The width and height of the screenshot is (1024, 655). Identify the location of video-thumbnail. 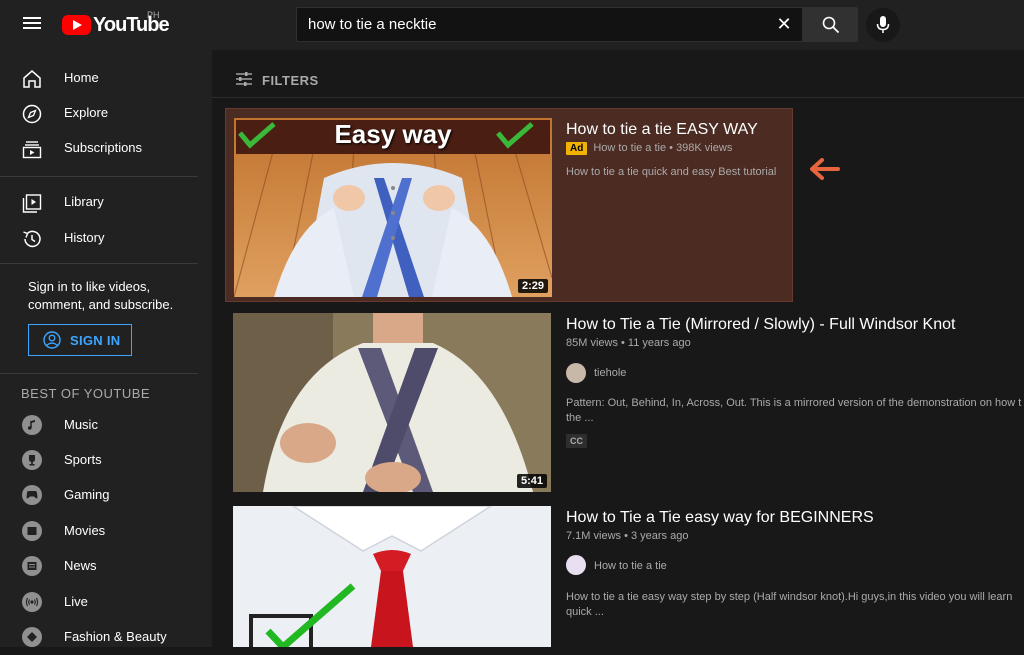
(392, 576).